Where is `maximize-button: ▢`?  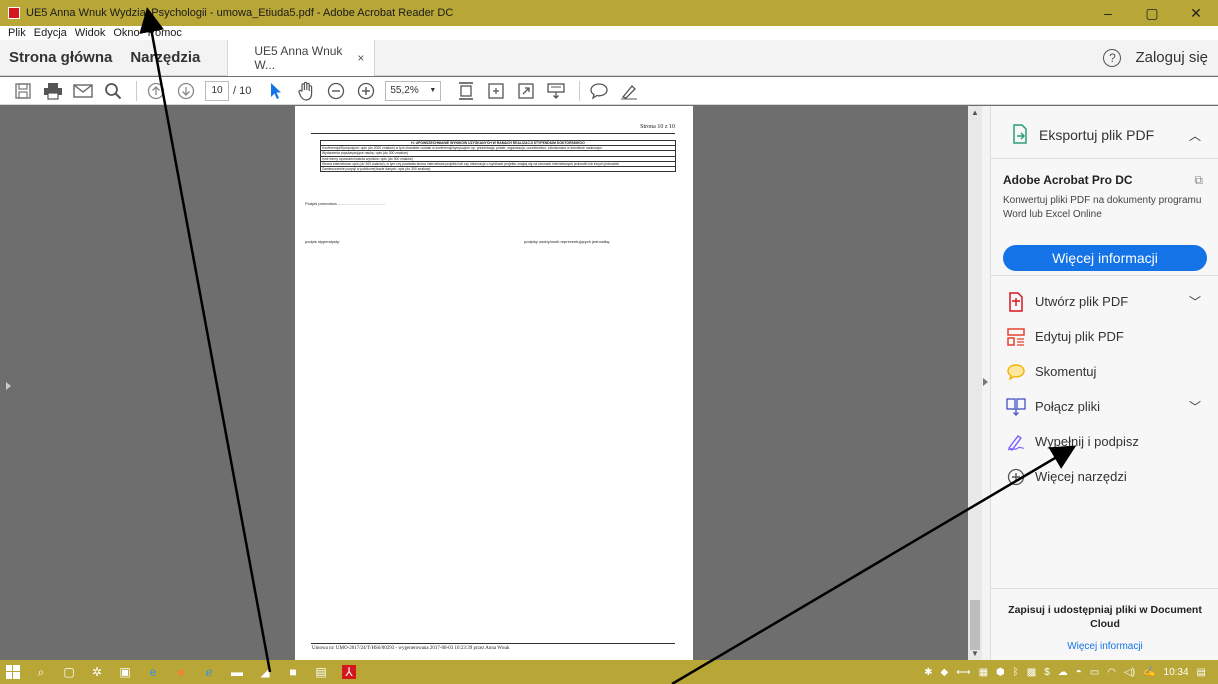
maximize-button: ▢ is located at coordinates (1152, 13).